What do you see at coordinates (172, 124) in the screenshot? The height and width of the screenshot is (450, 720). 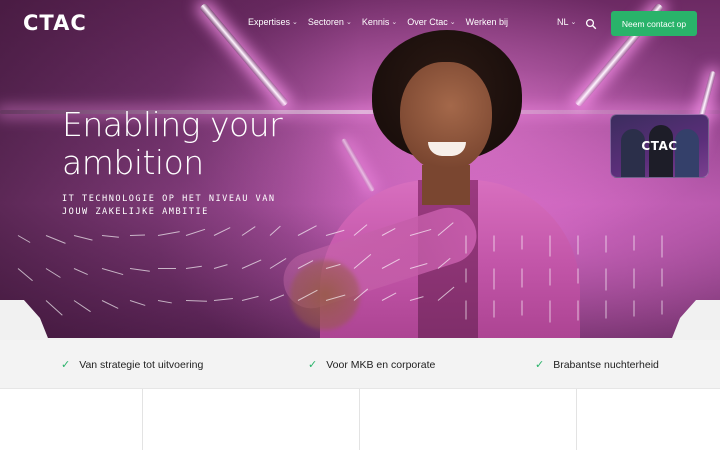 I see `headline-line: Enabling your` at bounding box center [172, 124].